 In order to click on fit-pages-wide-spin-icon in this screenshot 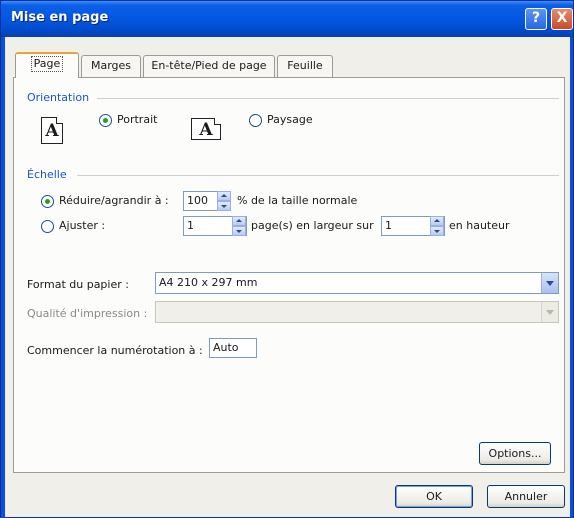, I will do `click(239, 226)`.